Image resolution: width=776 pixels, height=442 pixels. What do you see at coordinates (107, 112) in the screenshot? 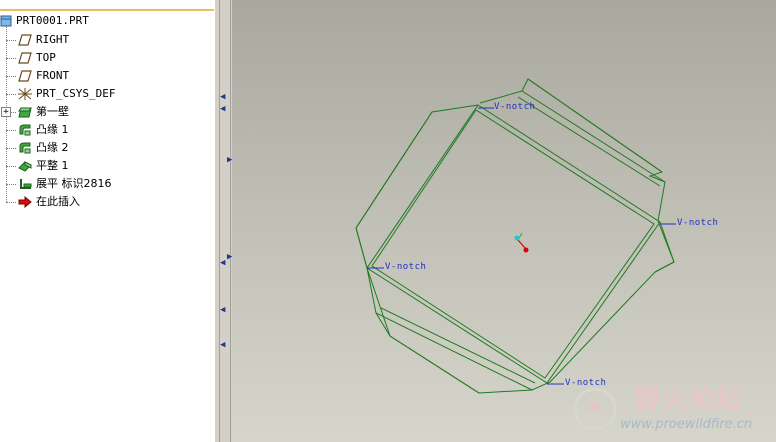
I see `tree-item-first-wall: + 第一壁` at bounding box center [107, 112].